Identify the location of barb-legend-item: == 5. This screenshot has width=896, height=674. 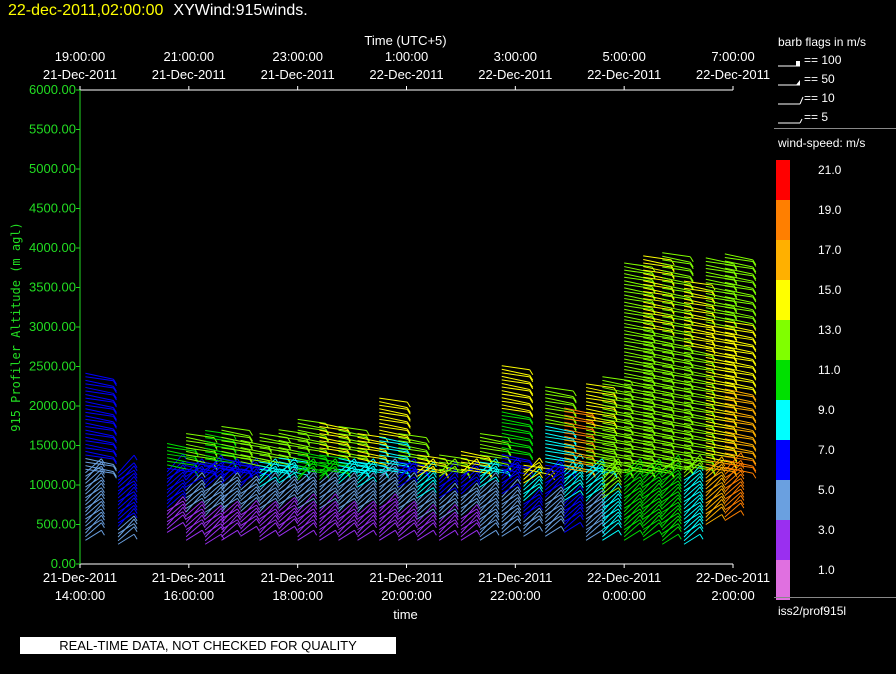
(834, 118).